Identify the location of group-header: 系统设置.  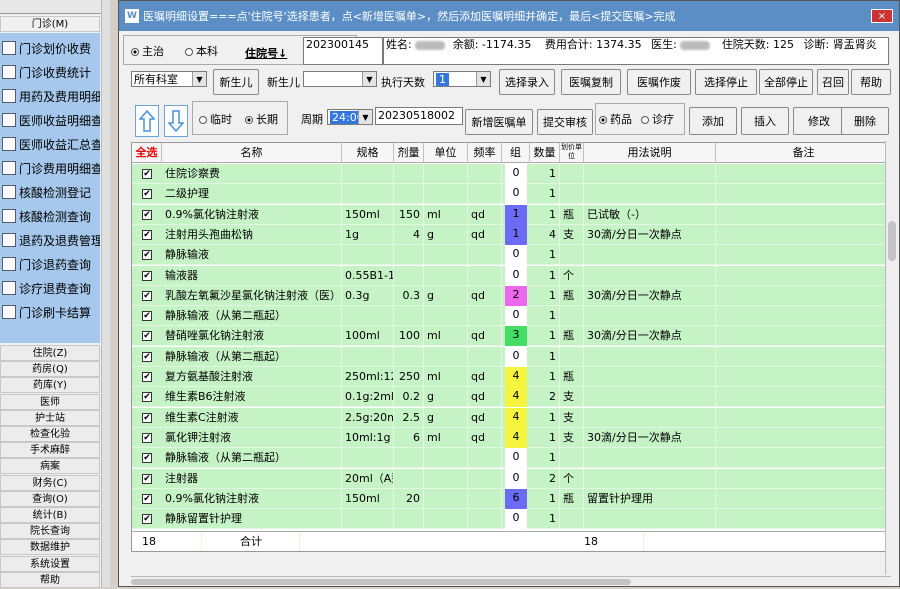
(50, 563).